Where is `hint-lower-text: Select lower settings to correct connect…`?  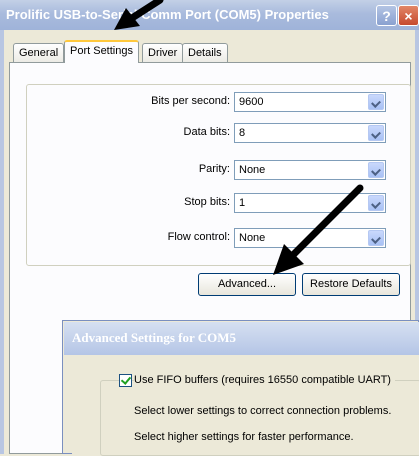
hint-lower-text: Select lower settings to correct connect… is located at coordinates (263, 411).